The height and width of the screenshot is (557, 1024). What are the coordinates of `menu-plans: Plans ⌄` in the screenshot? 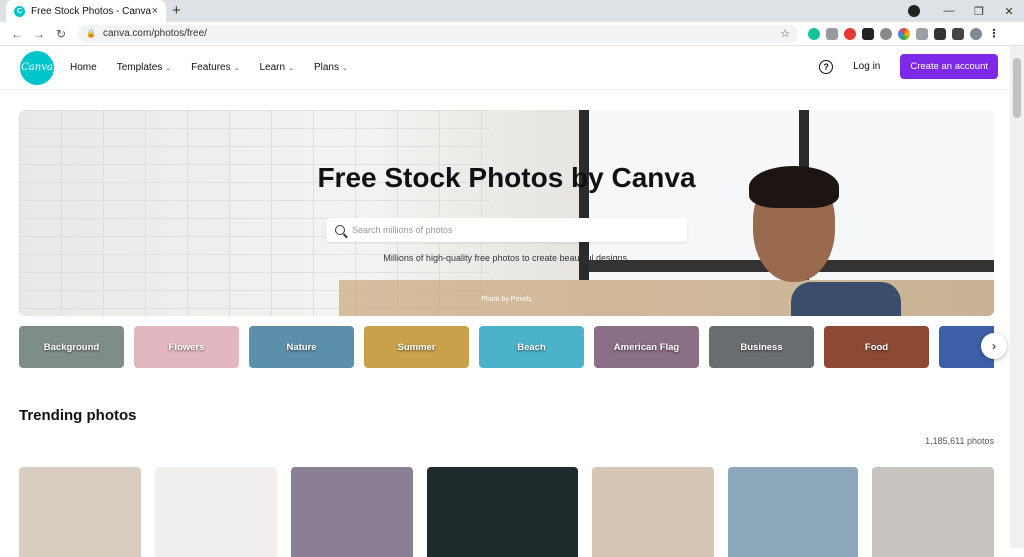 It's located at (331, 67).